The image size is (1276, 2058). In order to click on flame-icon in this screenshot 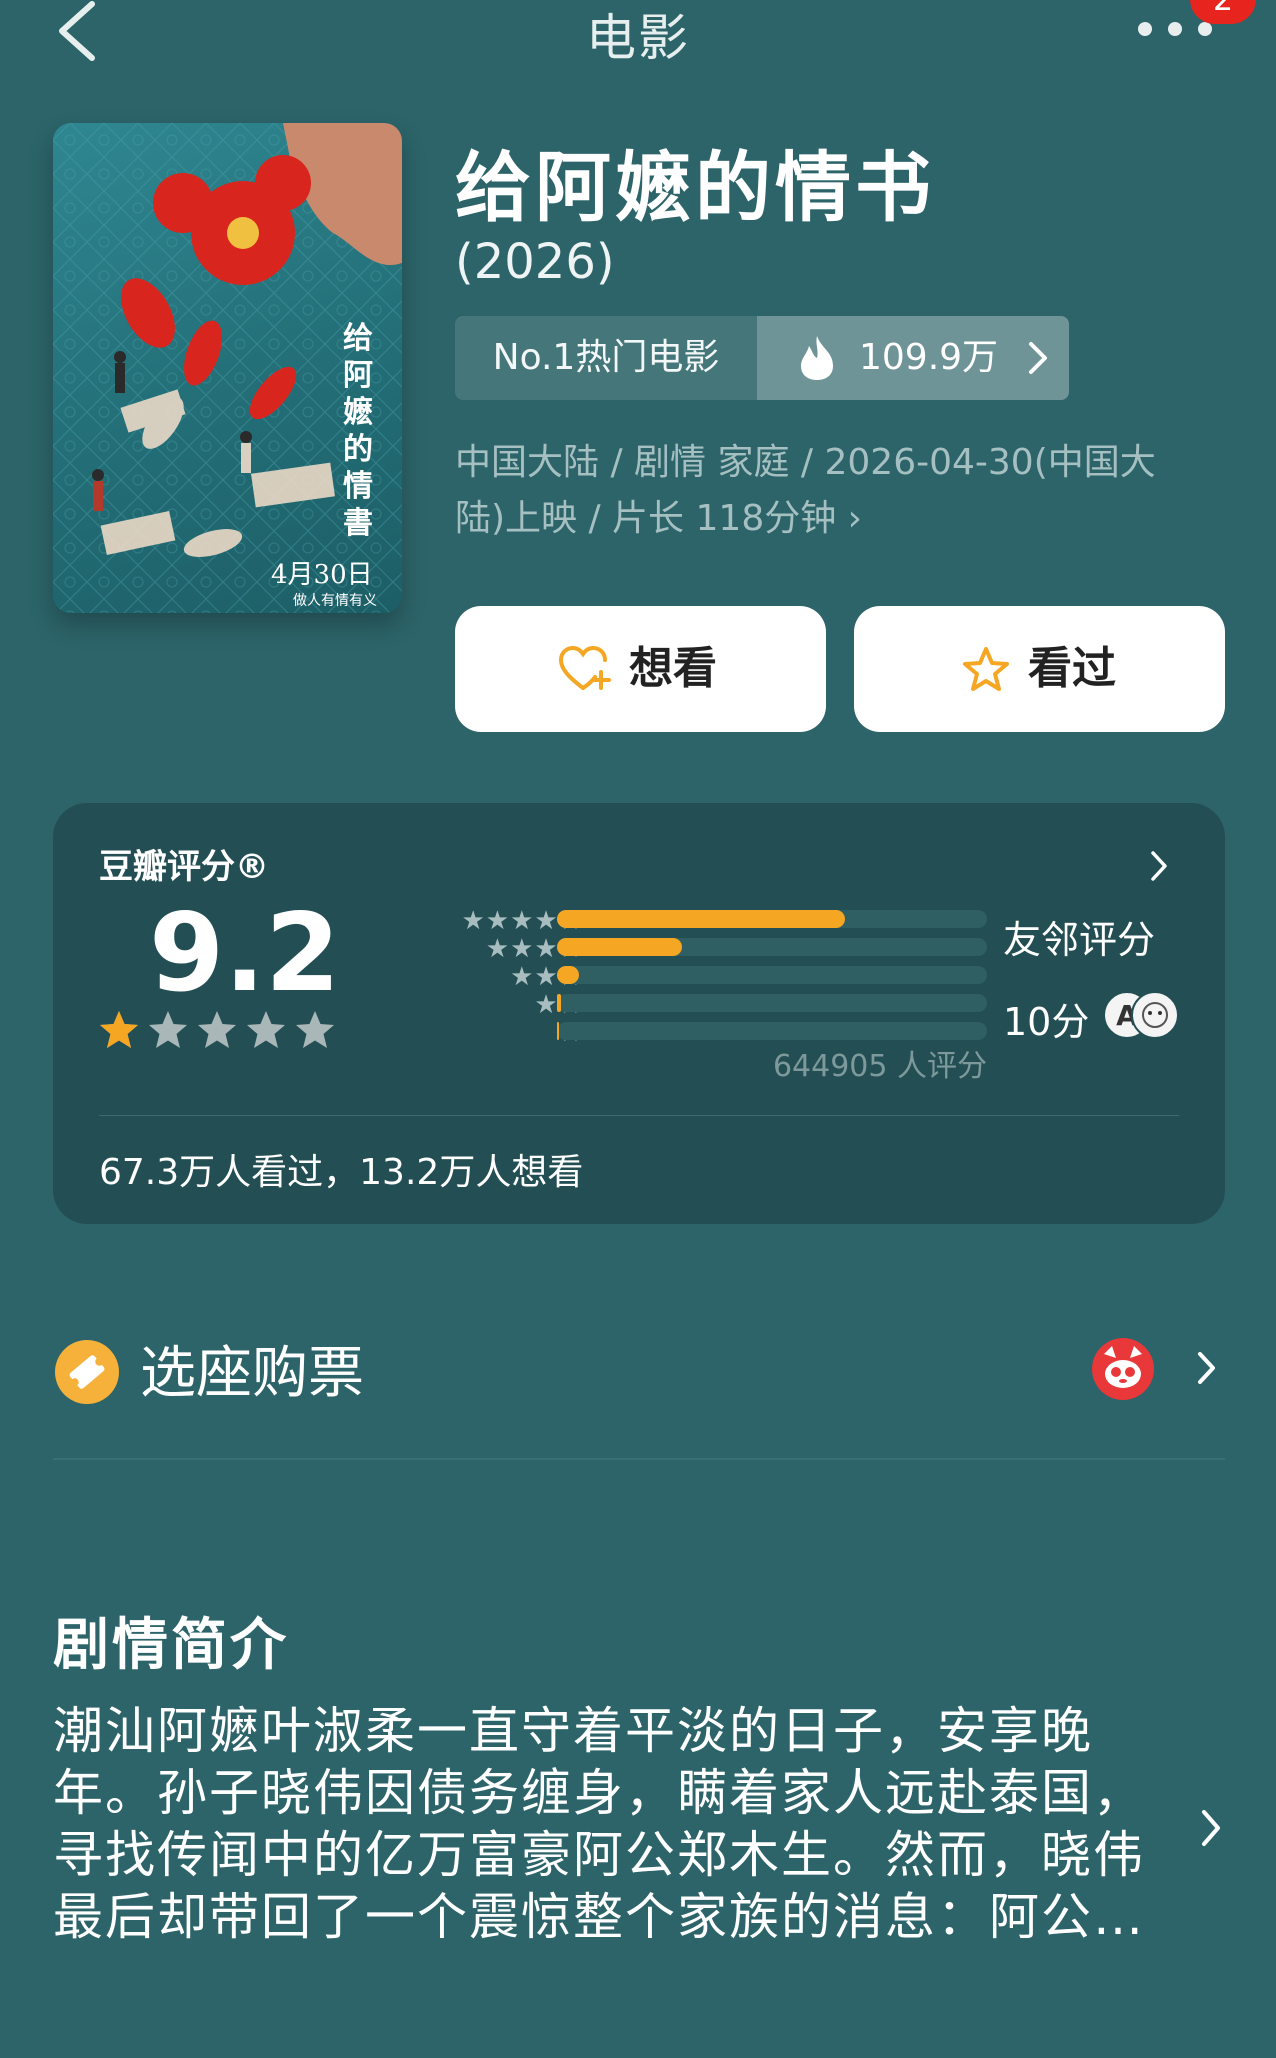, I will do `click(817, 358)`.